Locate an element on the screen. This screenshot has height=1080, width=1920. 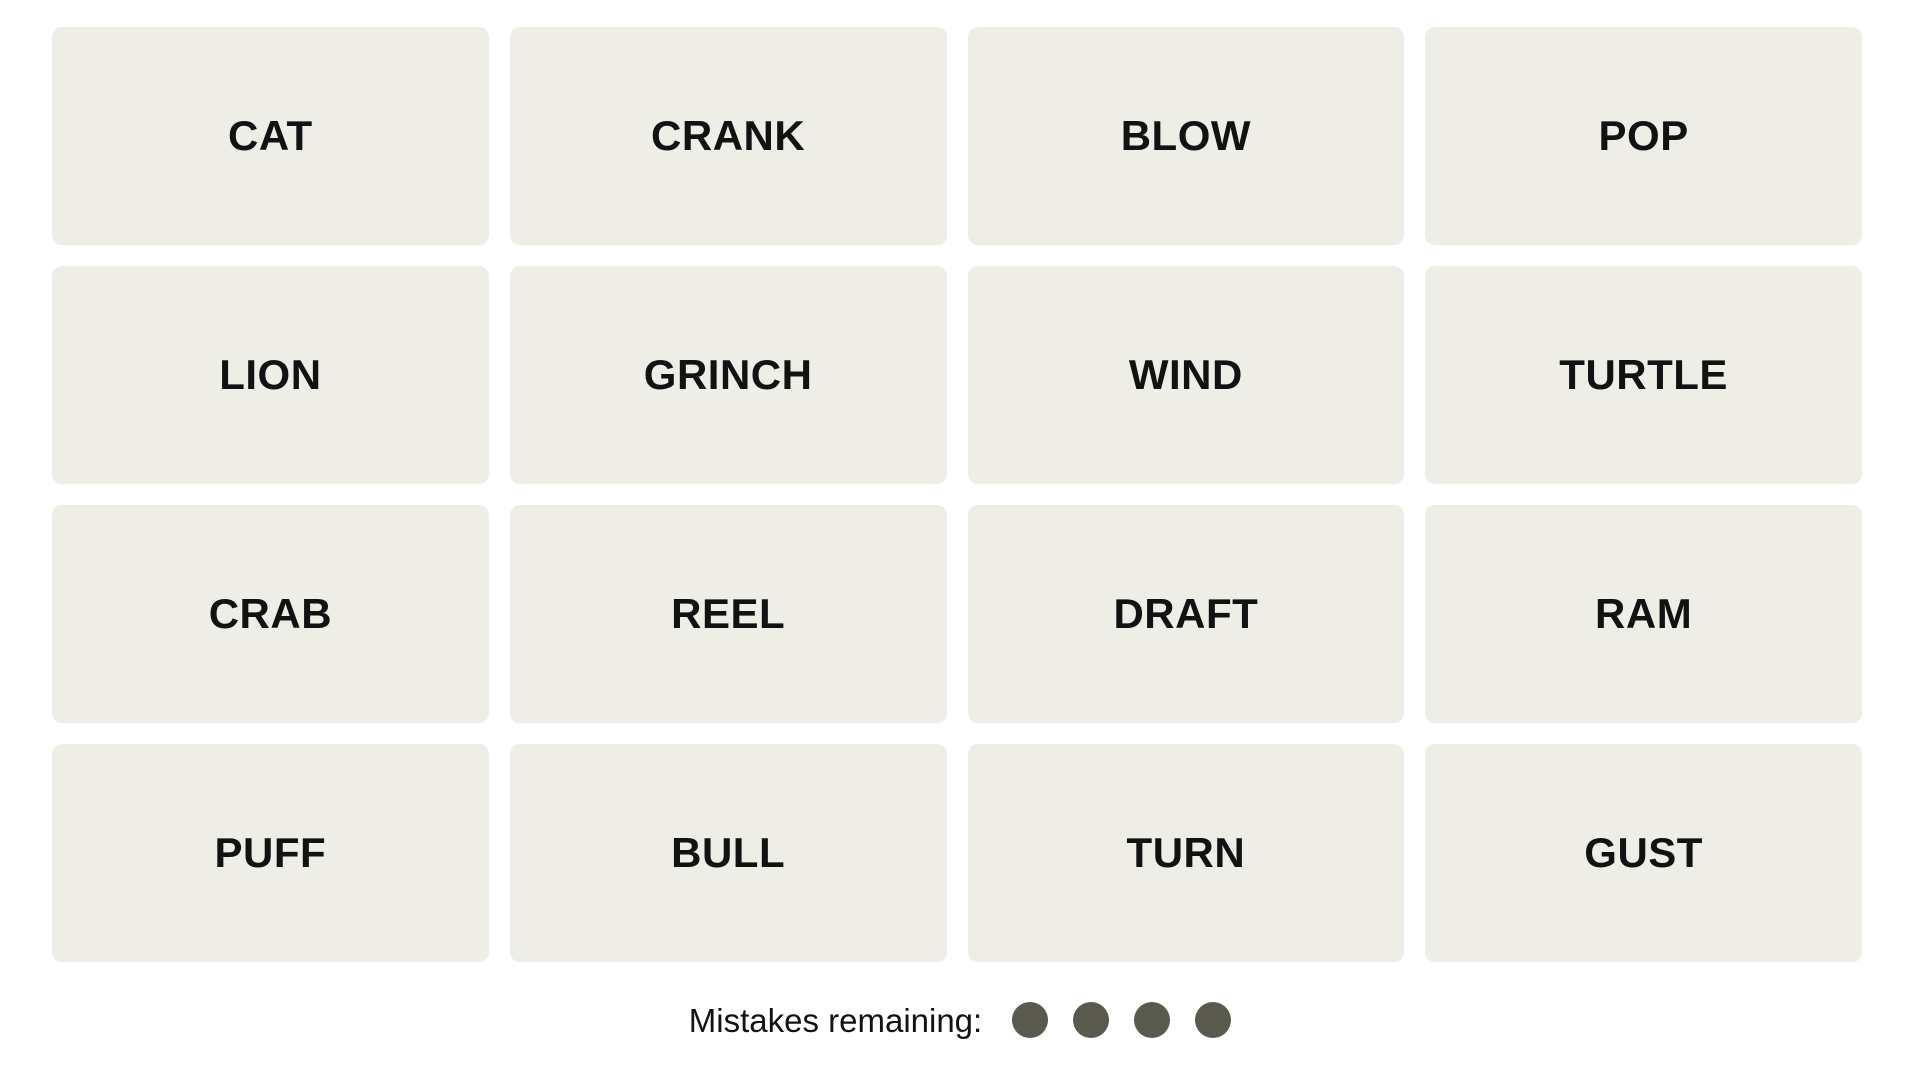
word-tile-label: WIND is located at coordinates (1185, 374).